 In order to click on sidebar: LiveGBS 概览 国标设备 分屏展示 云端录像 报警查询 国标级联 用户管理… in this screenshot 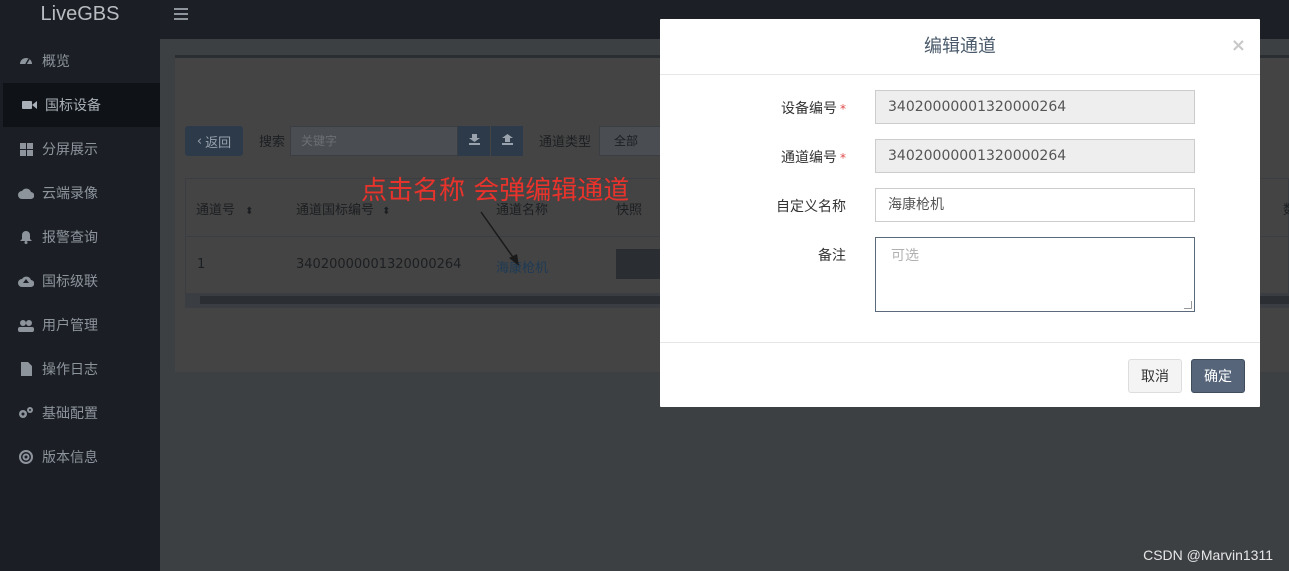, I will do `click(80, 285)`.